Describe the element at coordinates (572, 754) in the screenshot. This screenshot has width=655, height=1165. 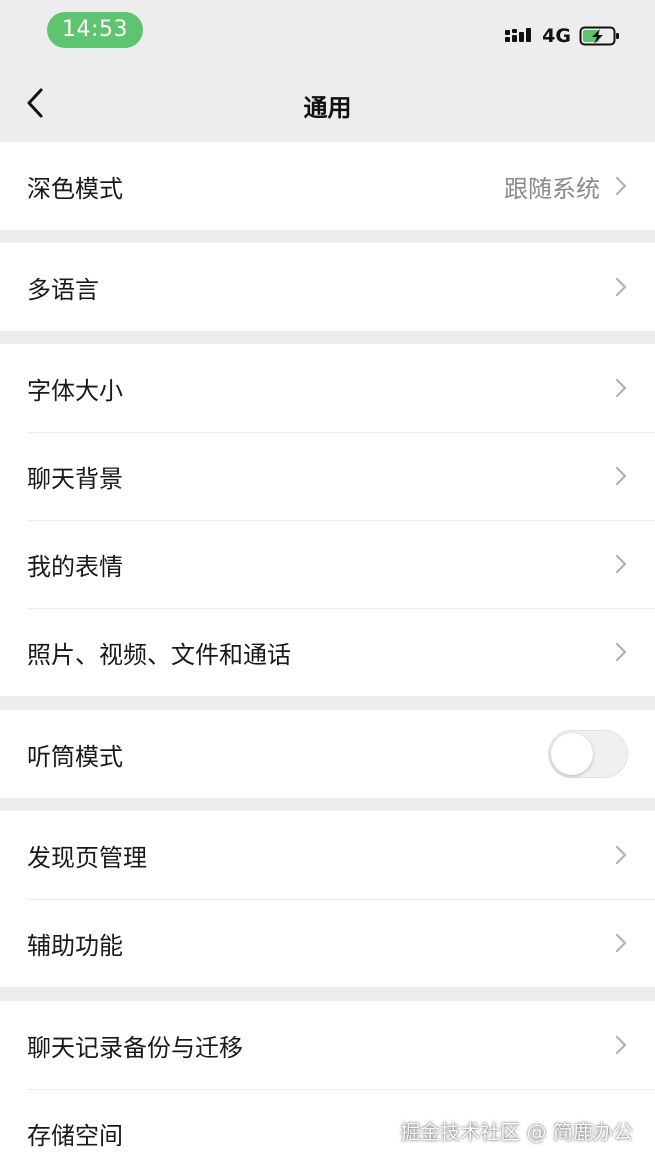
I see `toggle-knob` at that location.